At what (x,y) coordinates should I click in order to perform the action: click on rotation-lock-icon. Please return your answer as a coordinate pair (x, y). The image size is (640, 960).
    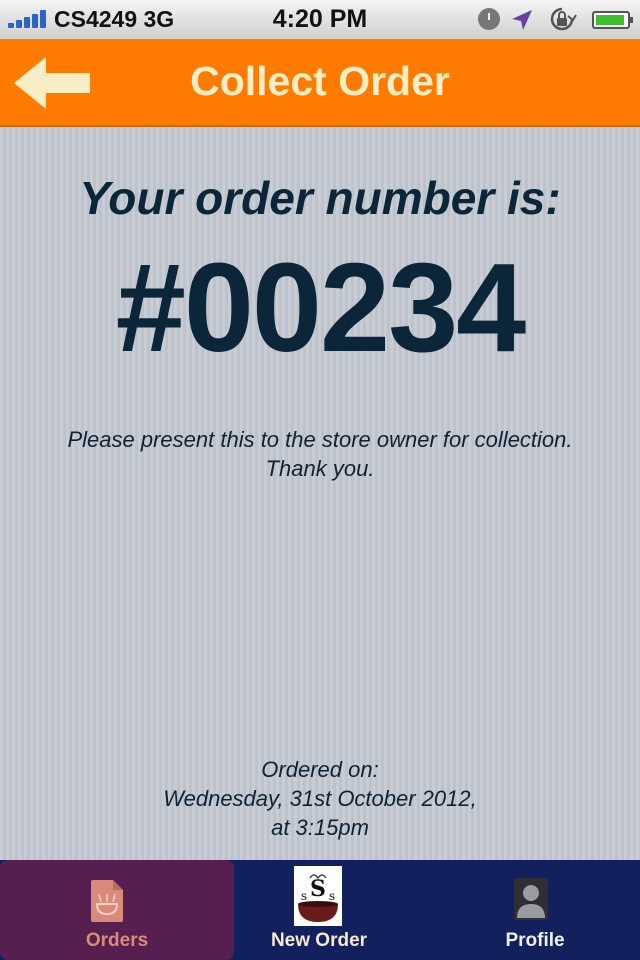
    Looking at the image, I should click on (563, 19).